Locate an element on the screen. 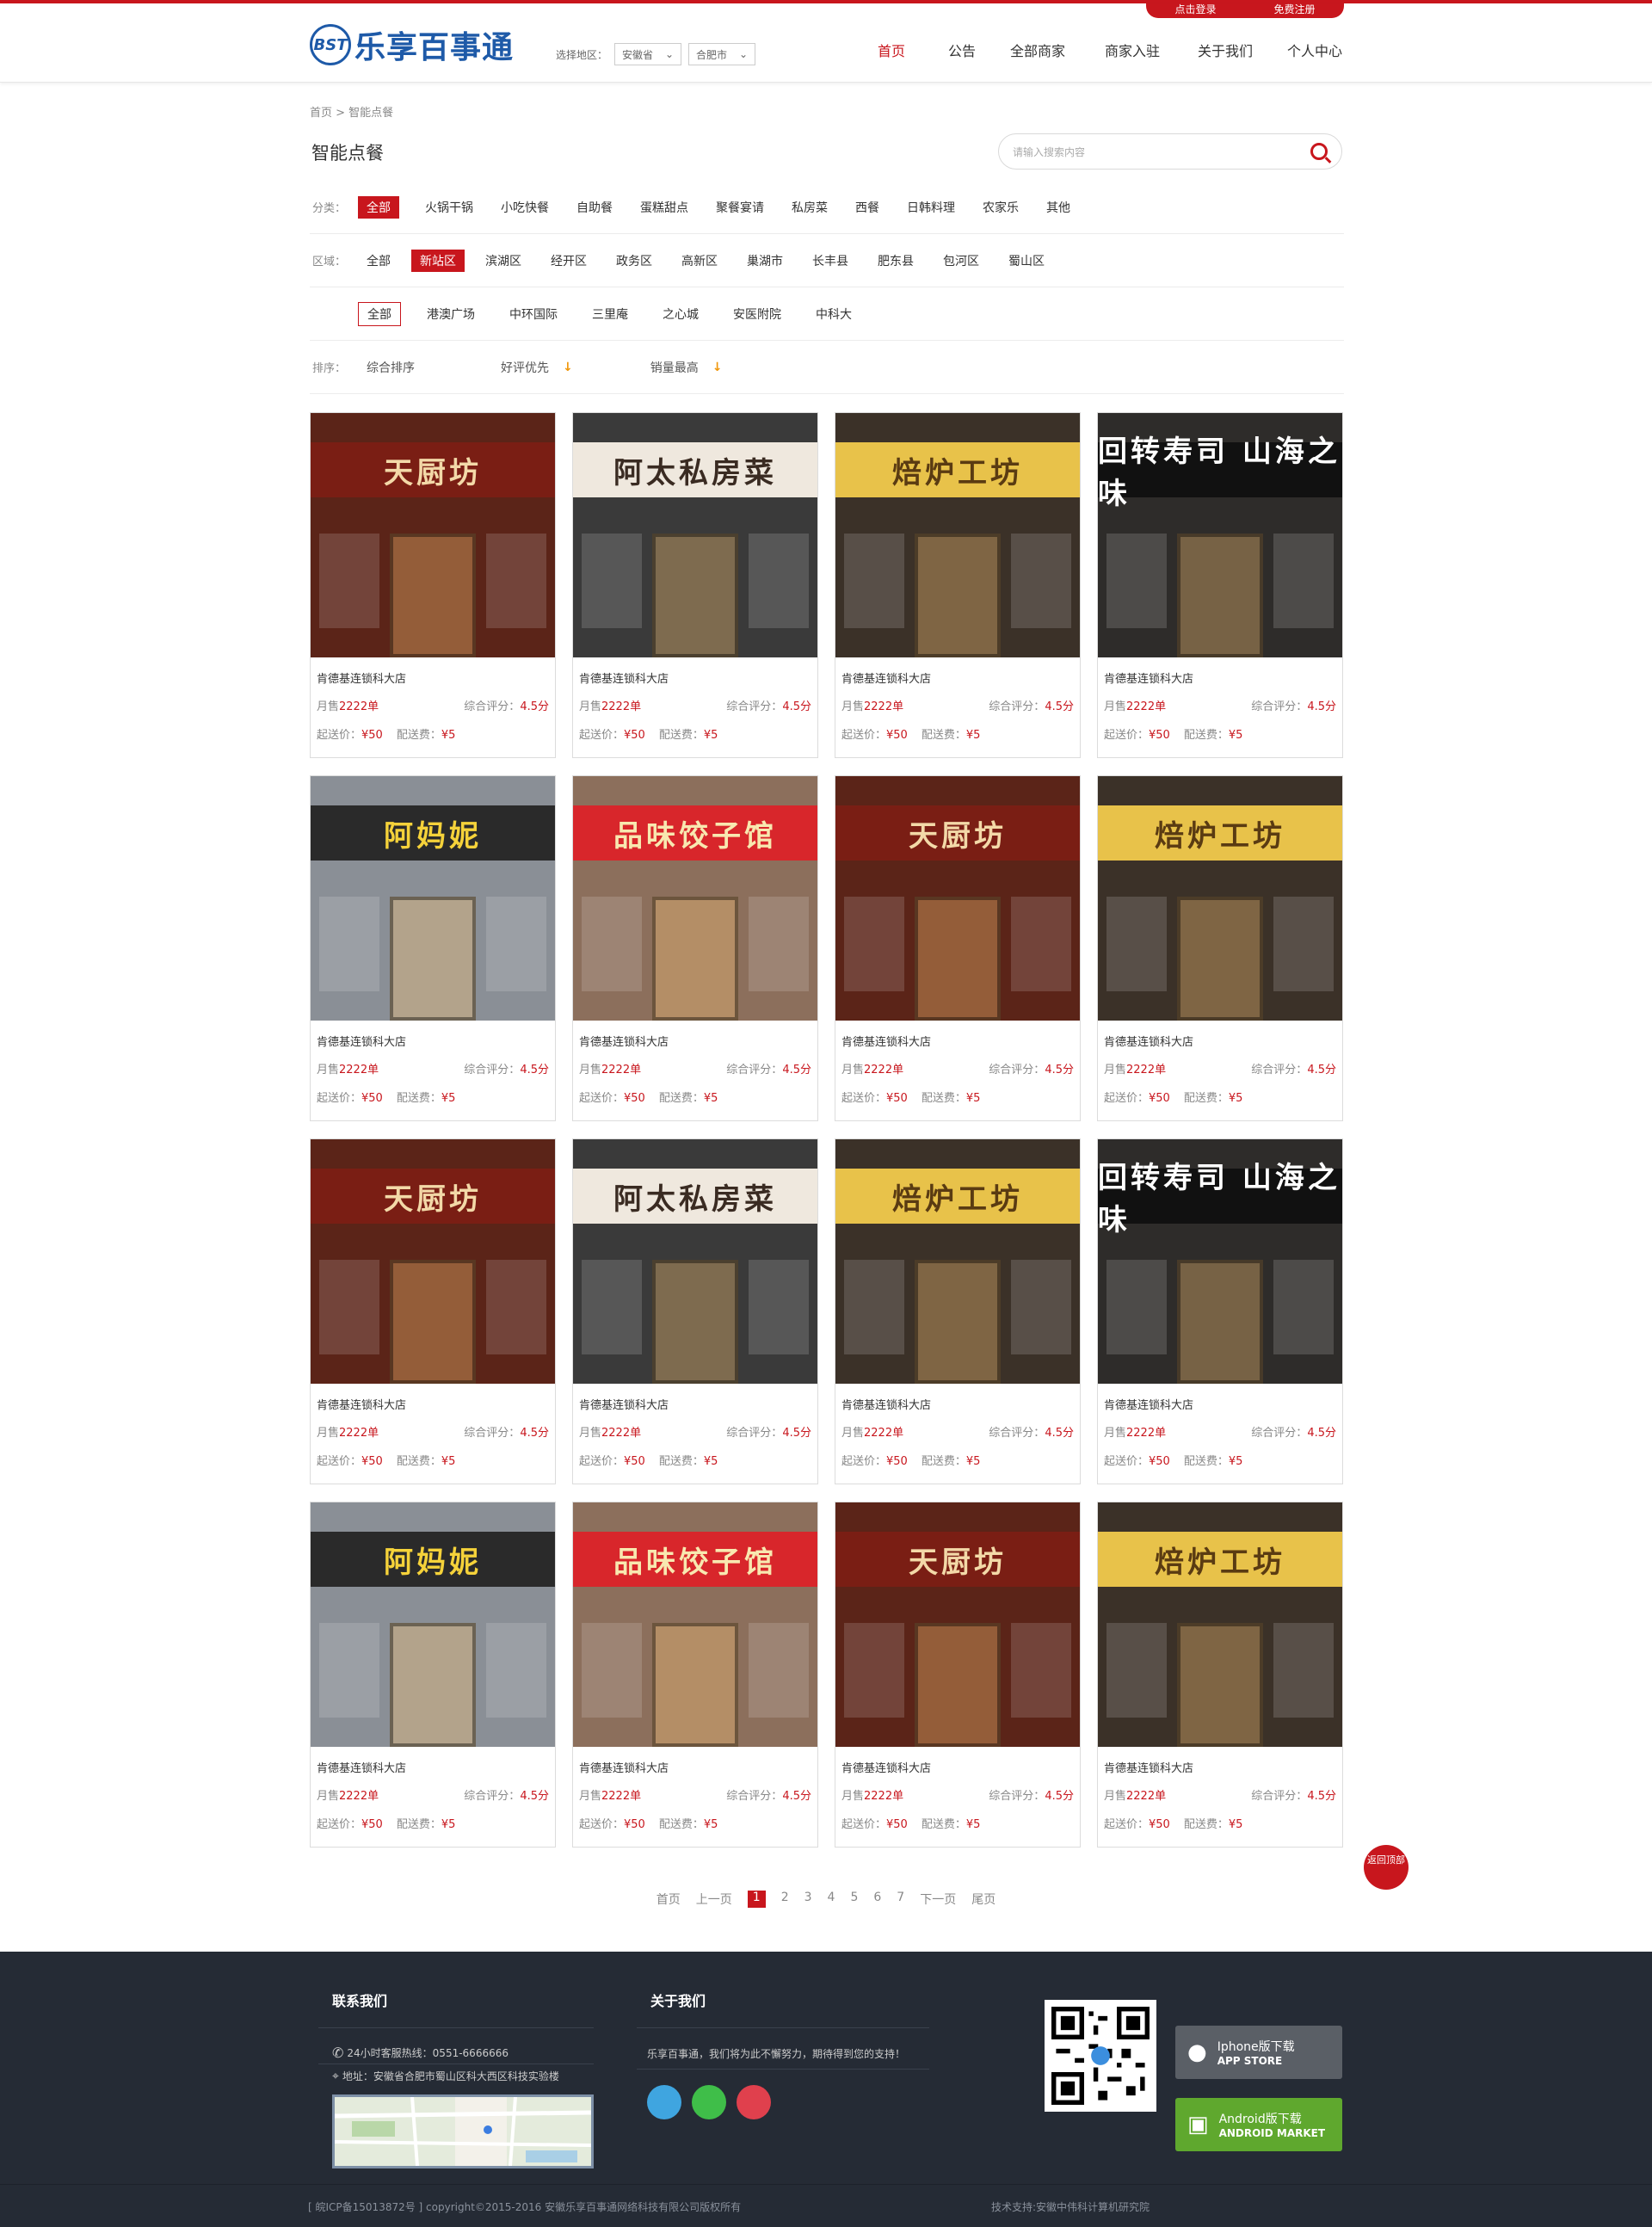 This screenshot has width=1652, height=2227. page-number-current: 1 is located at coordinates (756, 1900).